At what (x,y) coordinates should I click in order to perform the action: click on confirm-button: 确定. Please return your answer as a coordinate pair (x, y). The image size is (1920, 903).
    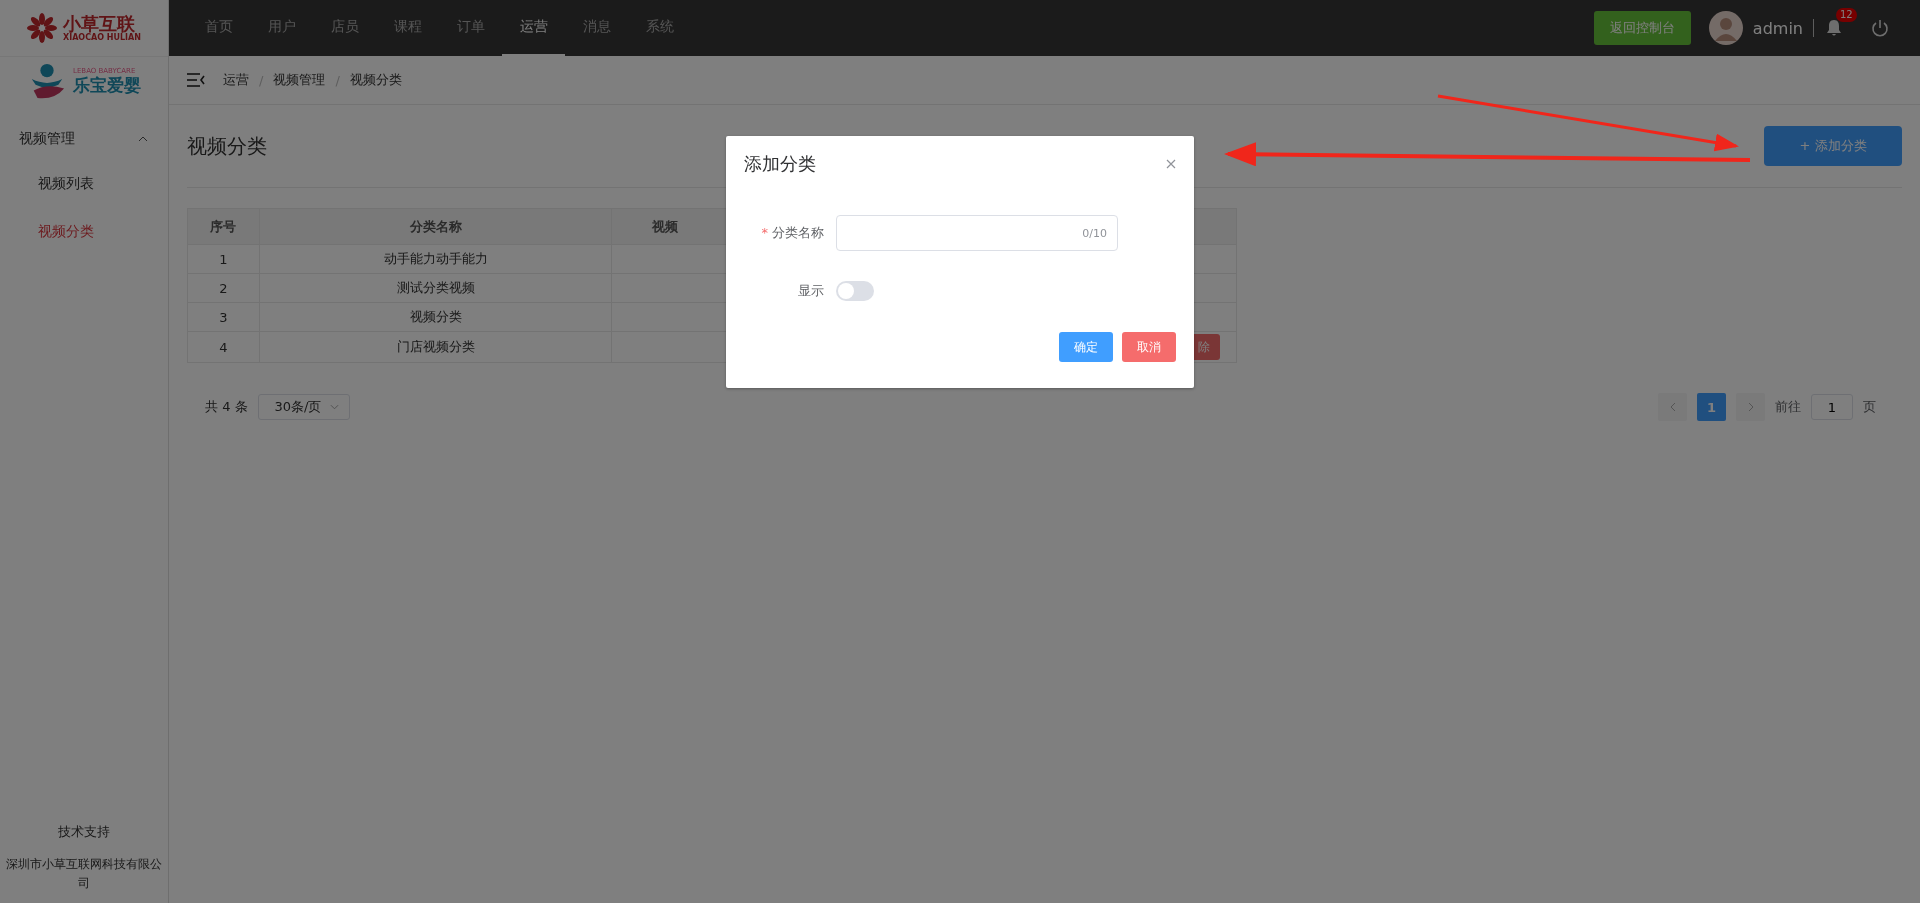
    Looking at the image, I should click on (1086, 347).